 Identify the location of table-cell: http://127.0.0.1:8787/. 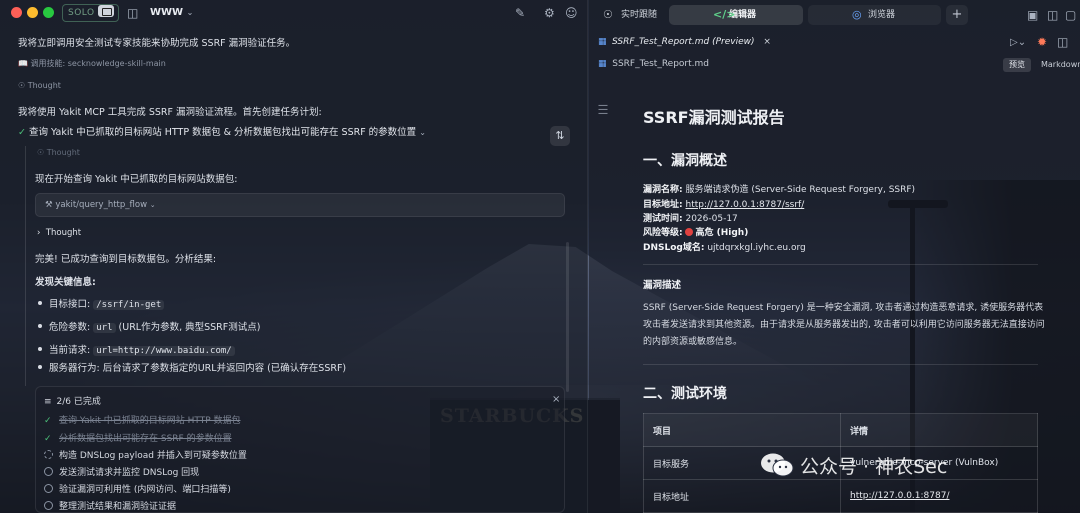
(939, 496).